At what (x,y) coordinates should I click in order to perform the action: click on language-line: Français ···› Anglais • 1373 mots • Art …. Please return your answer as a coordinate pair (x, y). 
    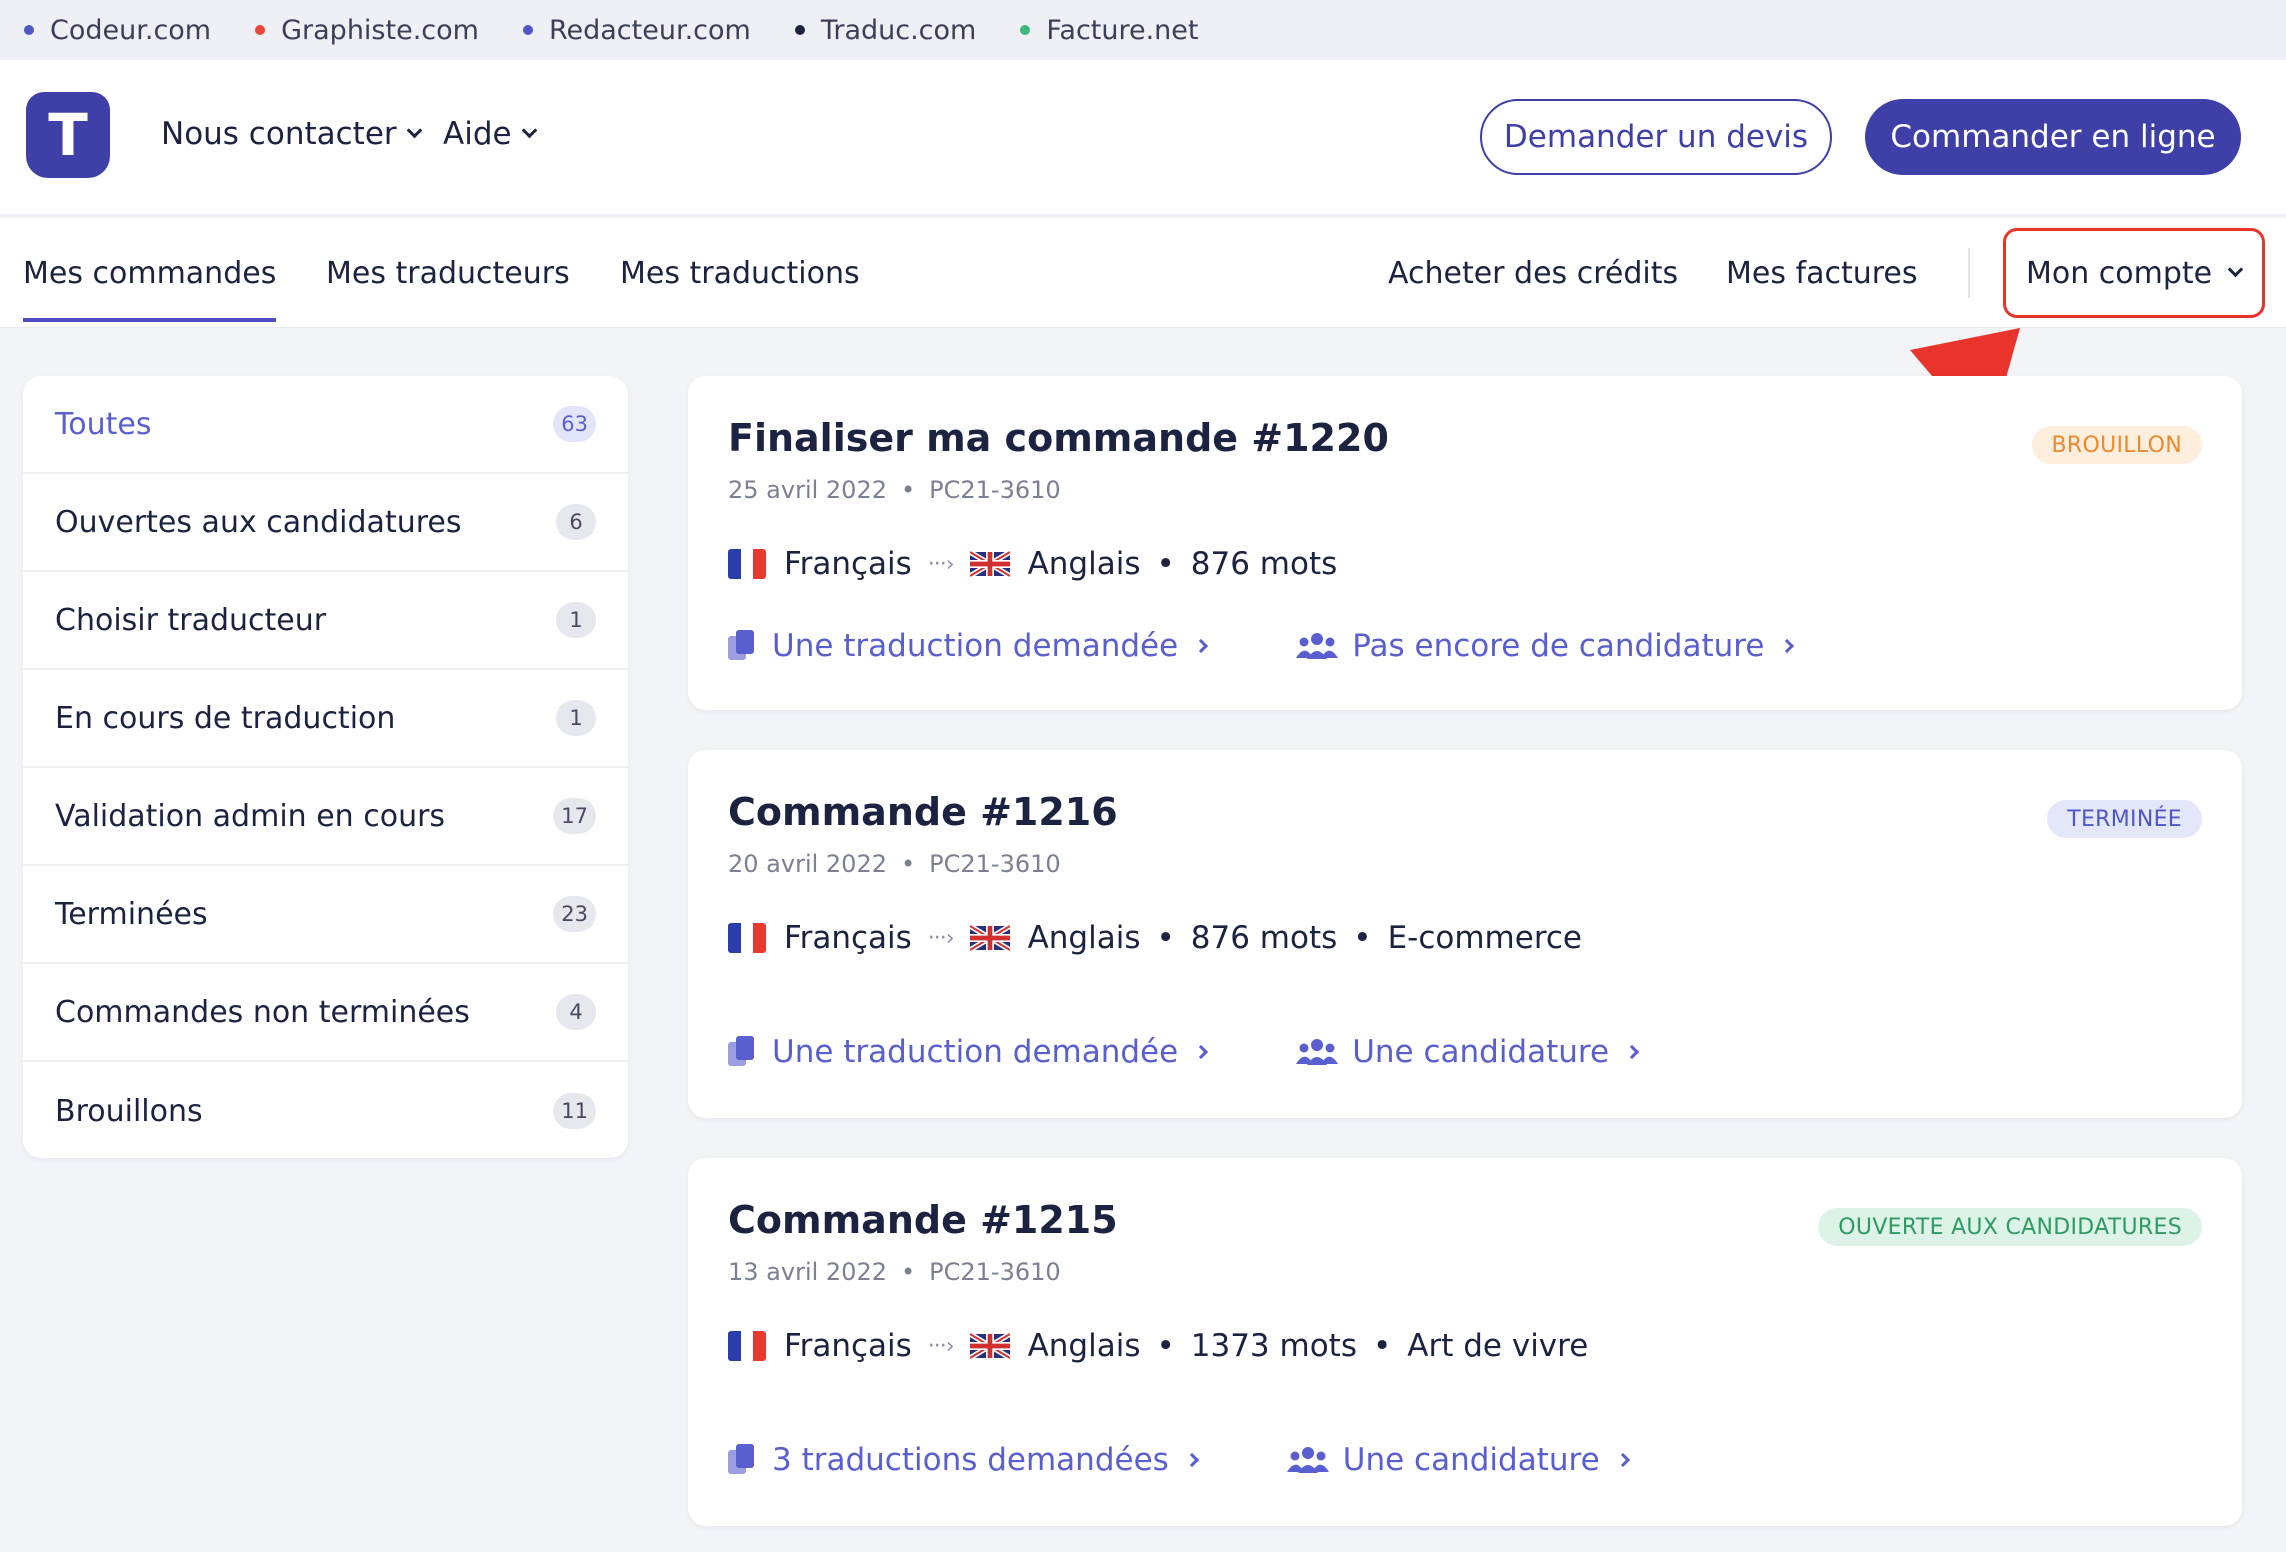
    Looking at the image, I should click on (1158, 1346).